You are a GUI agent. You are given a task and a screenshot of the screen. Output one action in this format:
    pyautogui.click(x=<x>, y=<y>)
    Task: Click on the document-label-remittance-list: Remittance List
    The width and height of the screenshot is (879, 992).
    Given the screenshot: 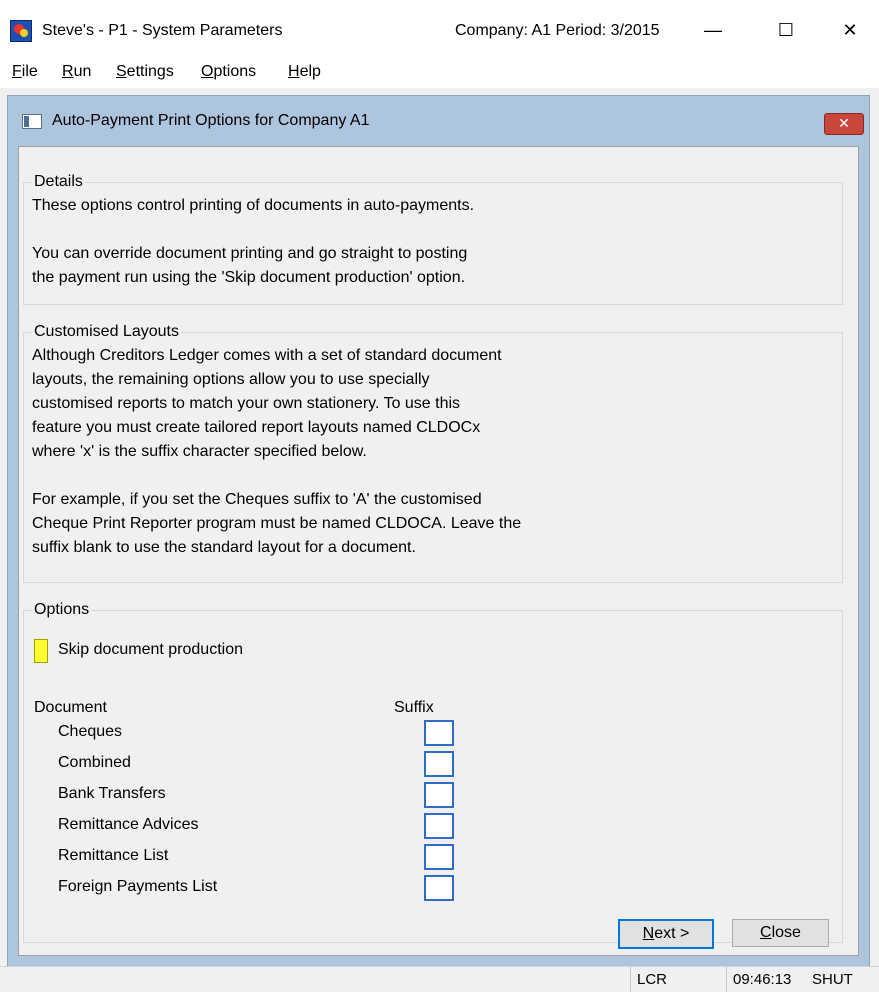 What is the action you would take?
    pyautogui.click(x=113, y=855)
    